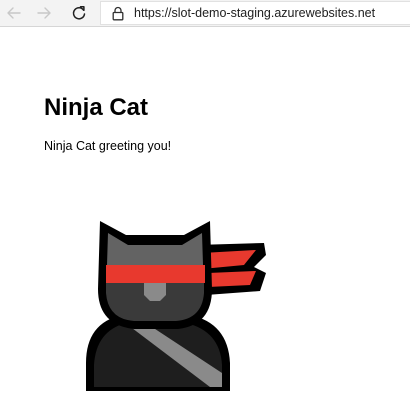 The image size is (410, 405). What do you see at coordinates (118, 13) in the screenshot?
I see `lock-icon` at bounding box center [118, 13].